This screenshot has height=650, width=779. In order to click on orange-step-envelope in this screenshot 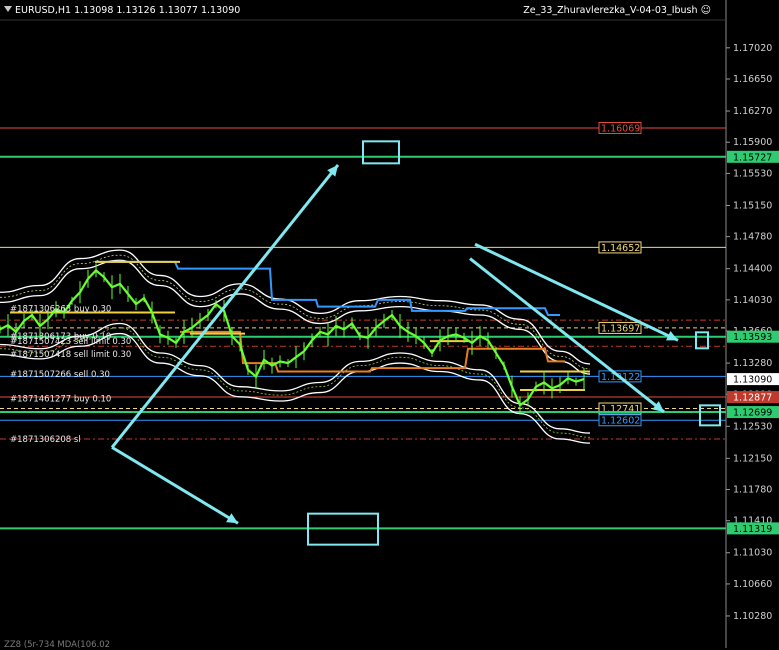, I will do `click(372, 351)`.